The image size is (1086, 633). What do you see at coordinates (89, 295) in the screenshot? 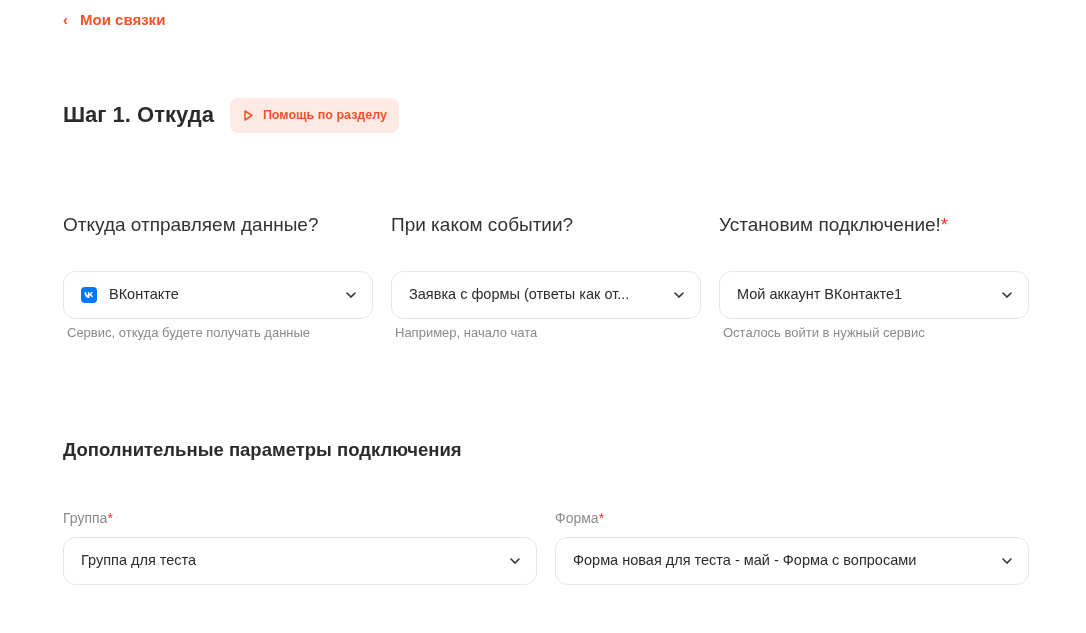
I see `vk-logo-icon` at bounding box center [89, 295].